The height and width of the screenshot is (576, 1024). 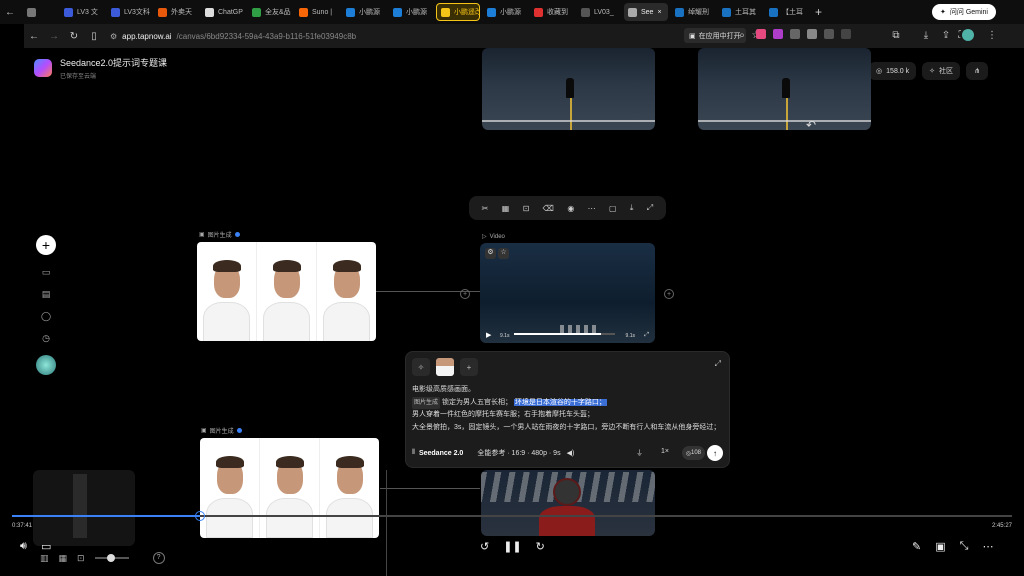 I want to click on play-icon: ▶, so click(x=488, y=335).